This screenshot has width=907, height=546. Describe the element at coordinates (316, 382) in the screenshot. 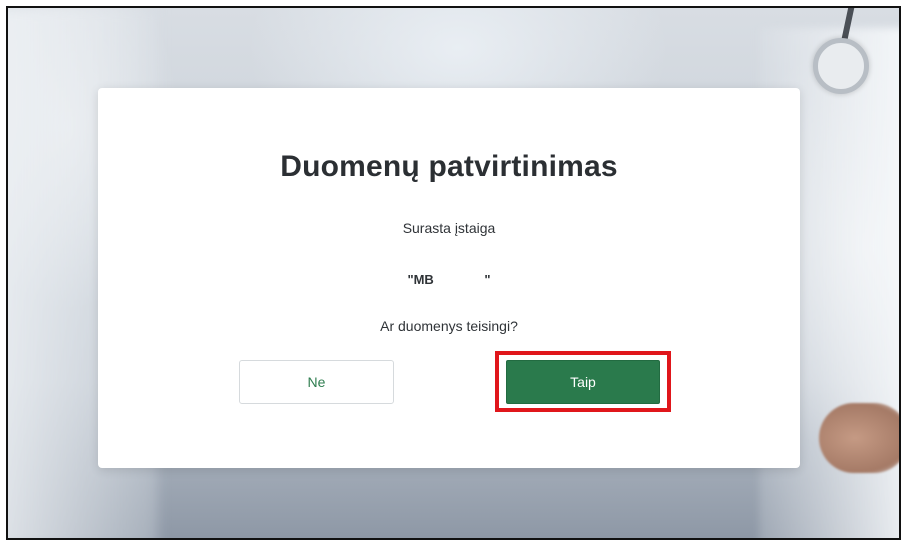

I see `no-button: Ne` at that location.